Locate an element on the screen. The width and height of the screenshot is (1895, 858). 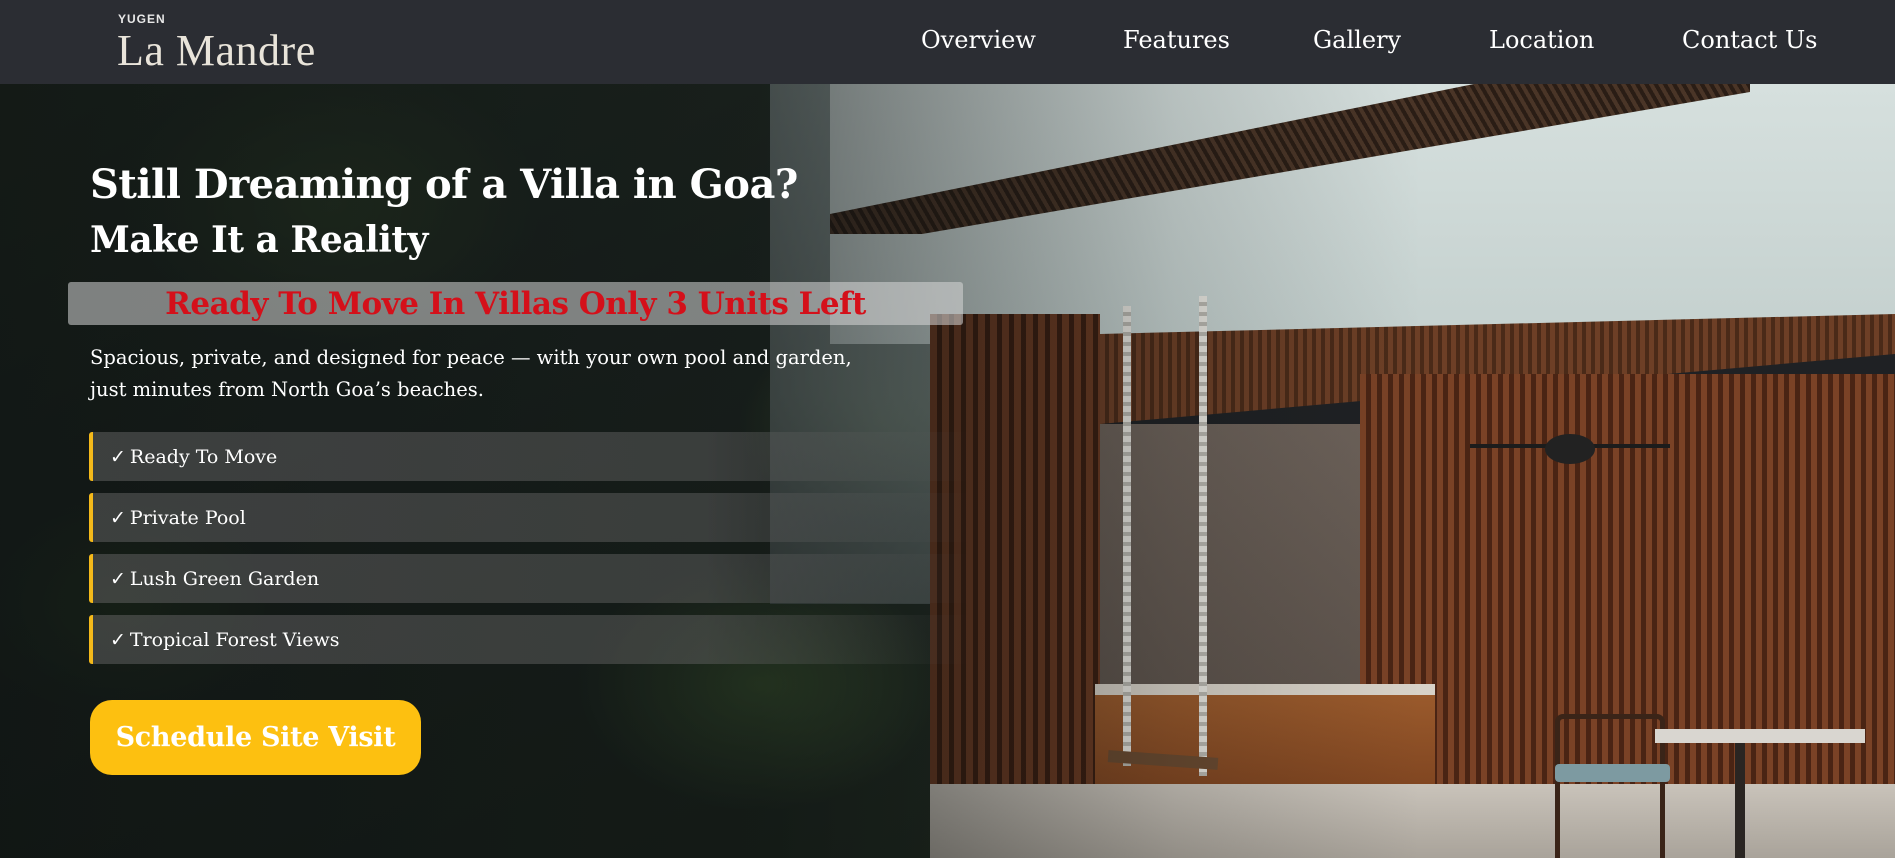
cta-label: Schedule Site Visit is located at coordinates (255, 737).